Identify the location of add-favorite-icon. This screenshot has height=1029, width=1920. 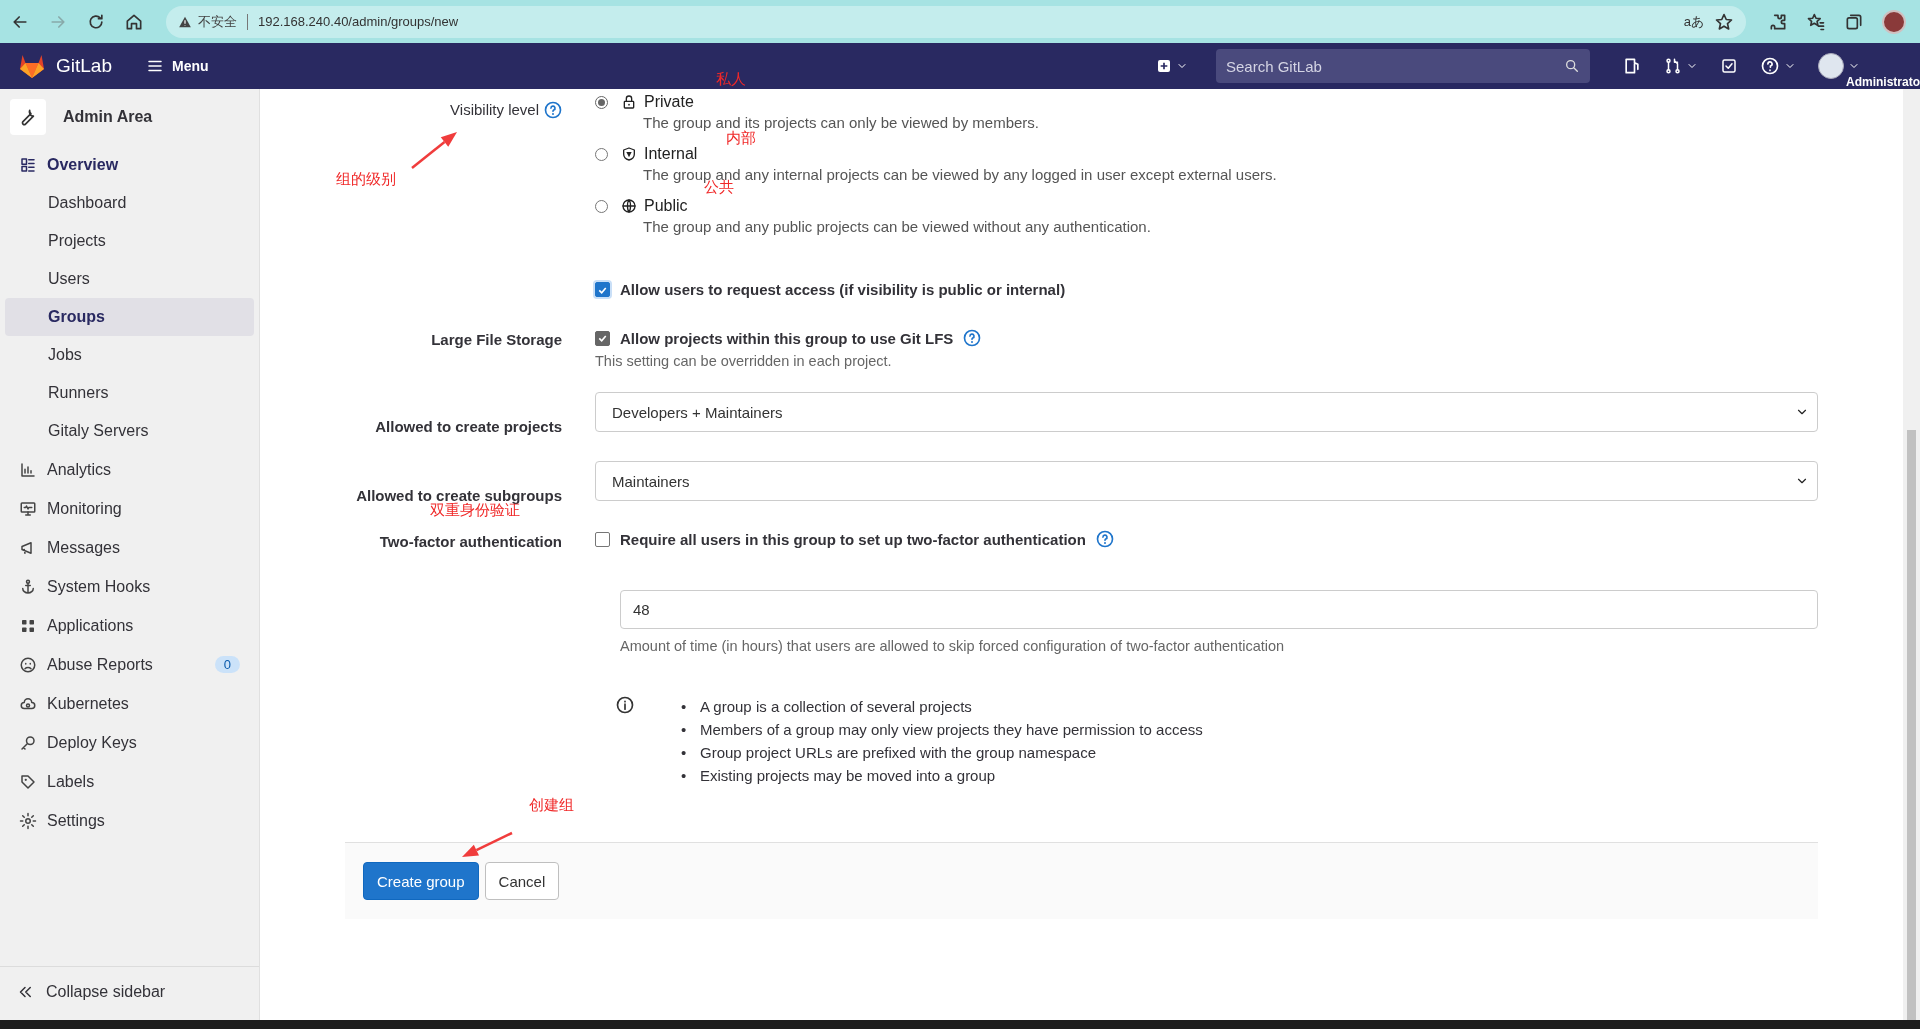
(1724, 21).